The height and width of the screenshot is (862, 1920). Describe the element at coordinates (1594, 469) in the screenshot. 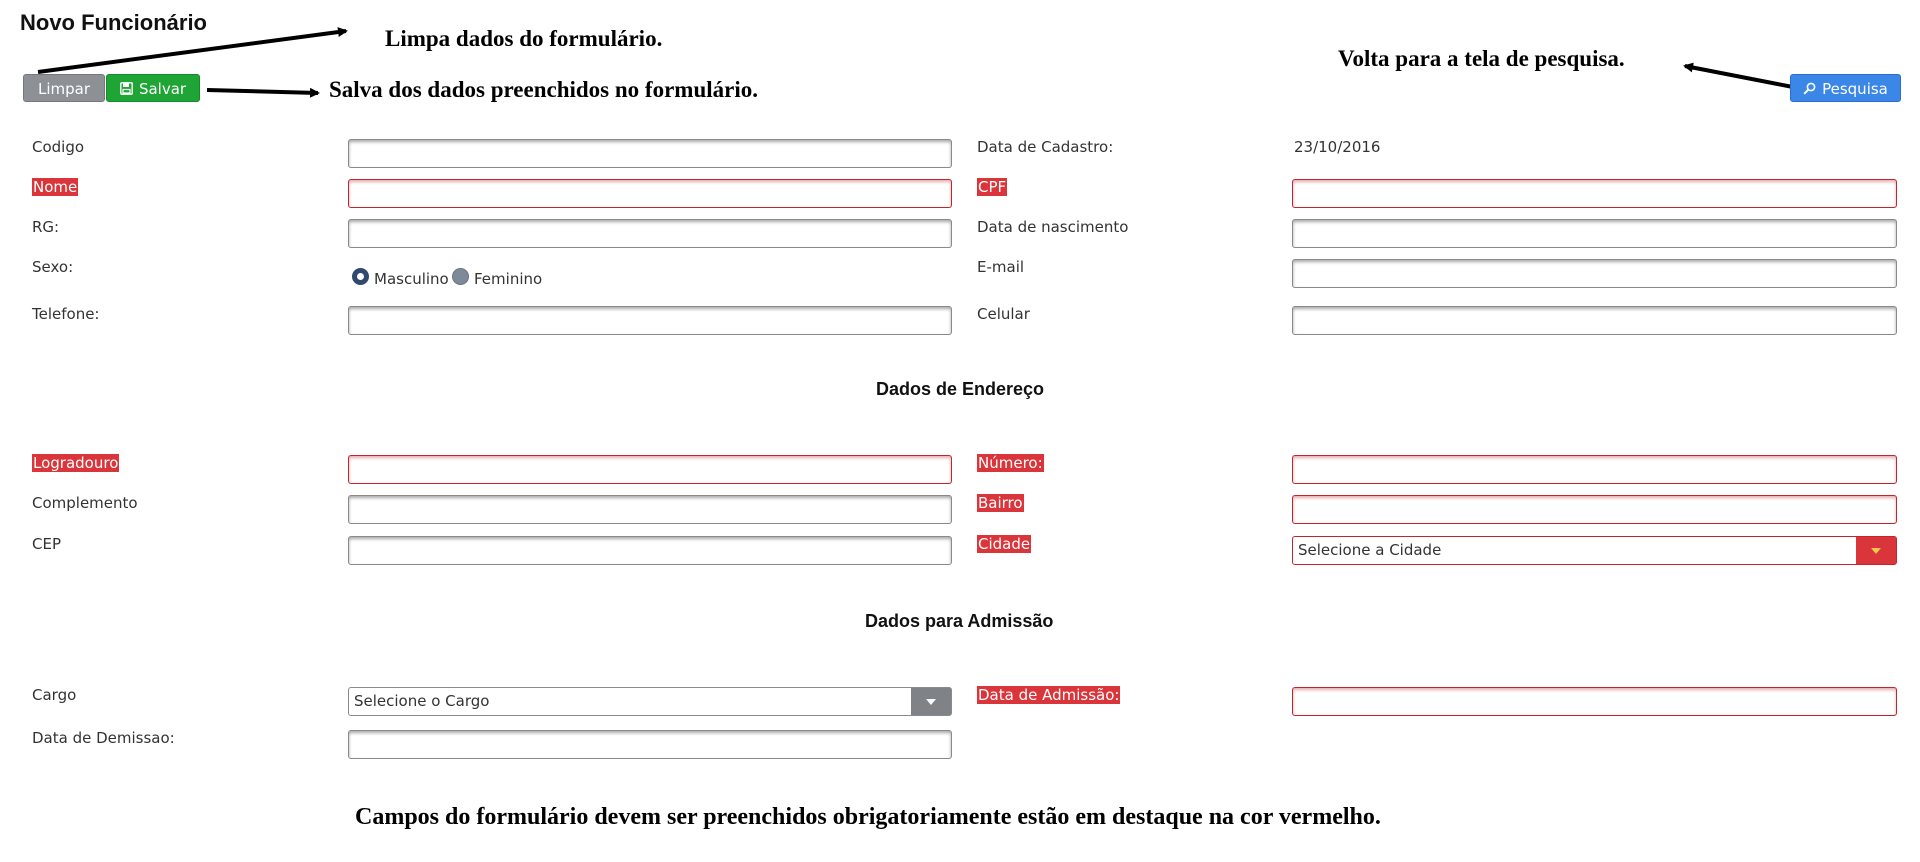

I see `numero-field` at that location.